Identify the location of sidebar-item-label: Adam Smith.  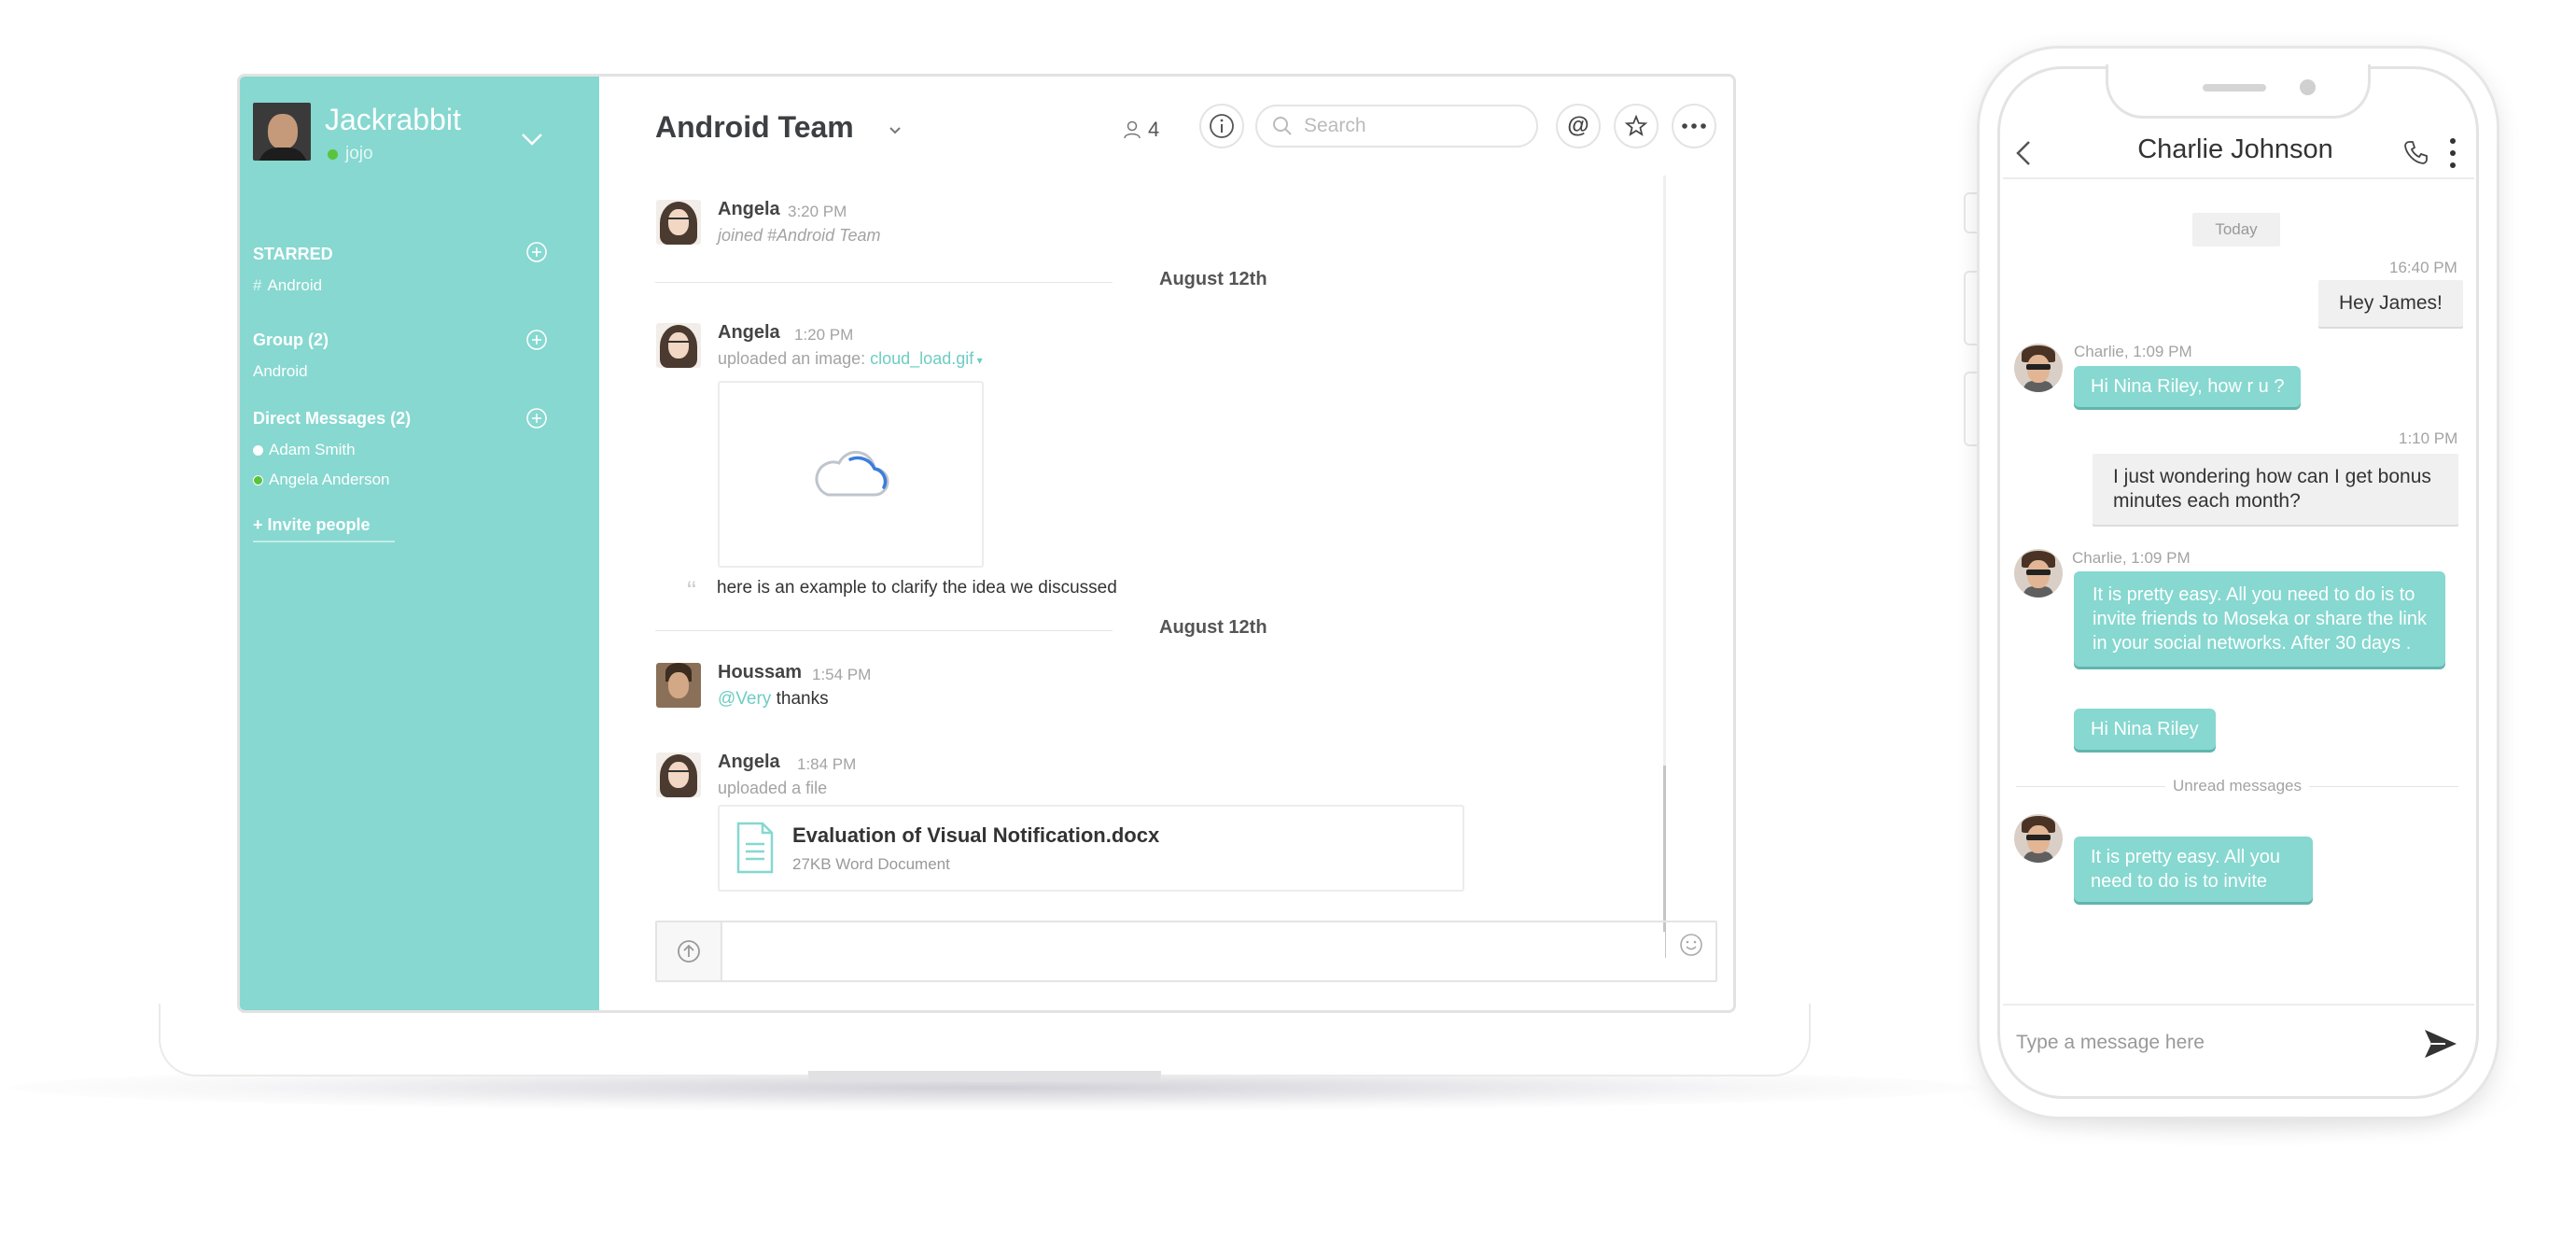
(312, 449).